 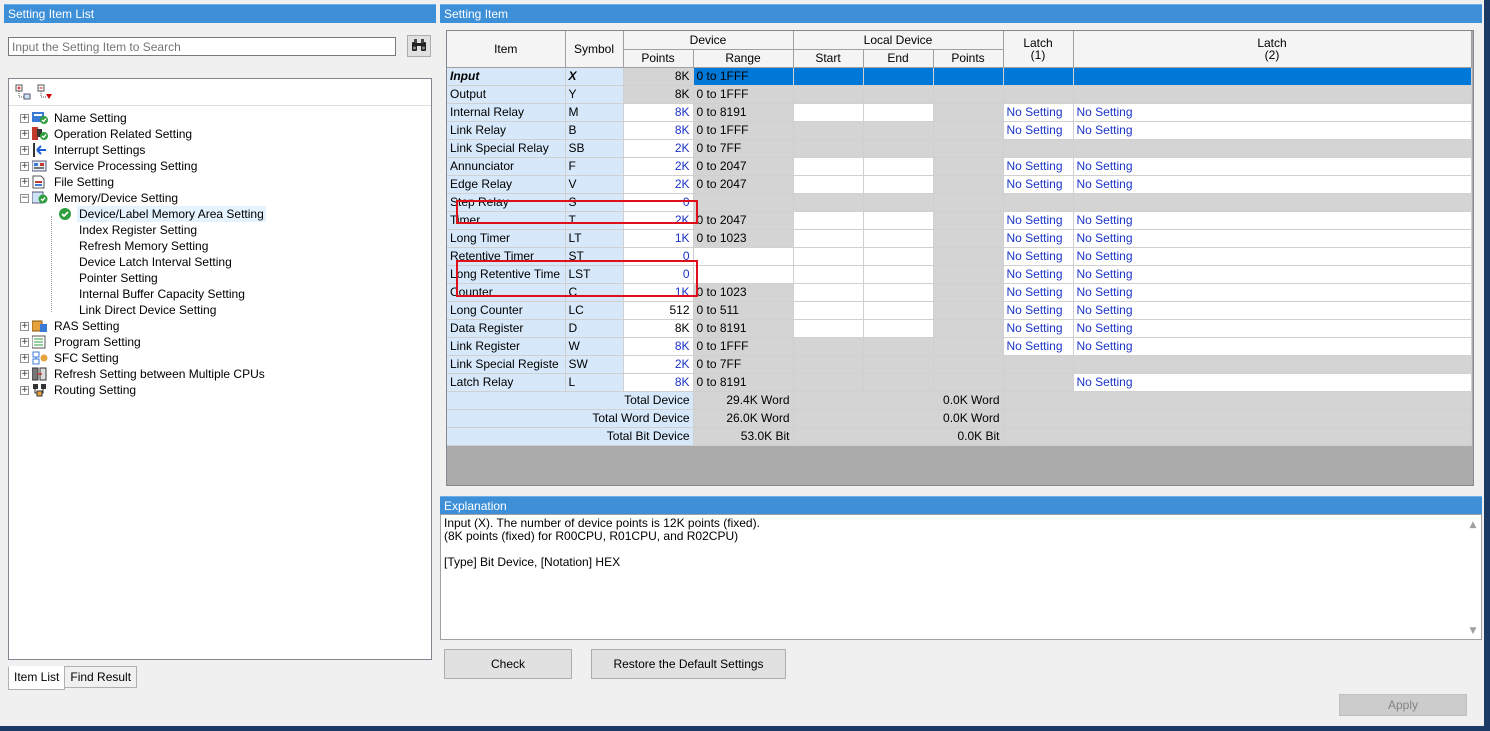 I want to click on header-device-points: Points, so click(x=658, y=58).